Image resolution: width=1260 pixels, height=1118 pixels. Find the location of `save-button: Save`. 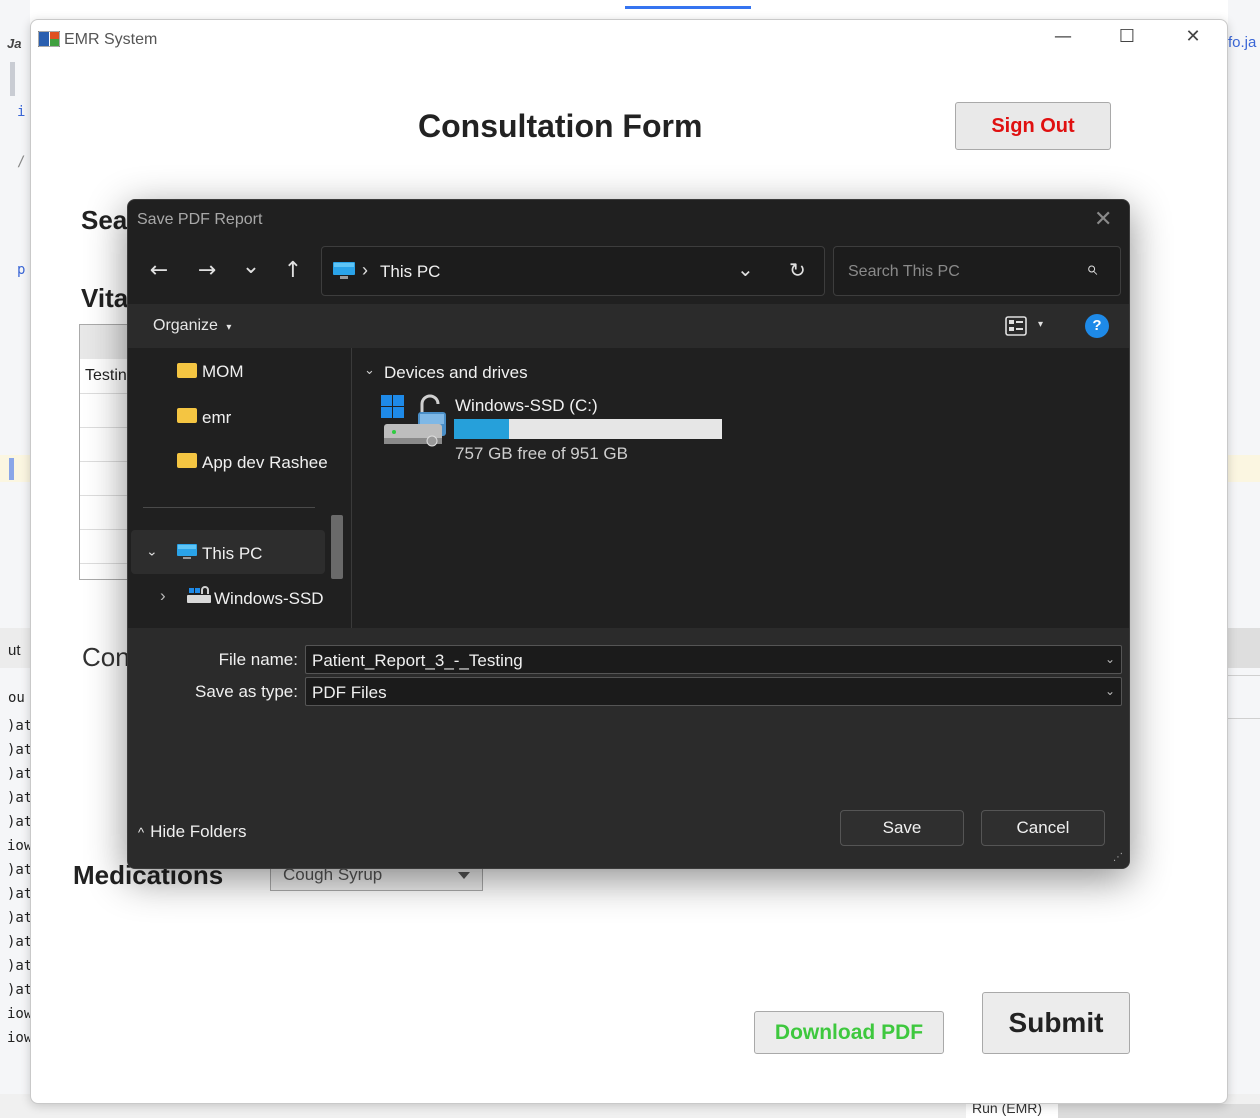

save-button: Save is located at coordinates (902, 828).